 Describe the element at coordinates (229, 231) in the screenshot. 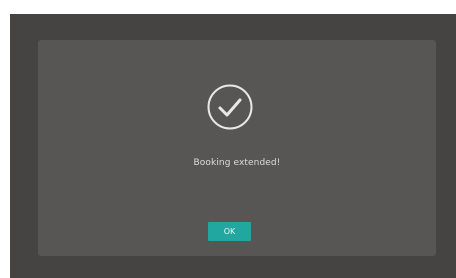

I see `ok-button: OK` at that location.